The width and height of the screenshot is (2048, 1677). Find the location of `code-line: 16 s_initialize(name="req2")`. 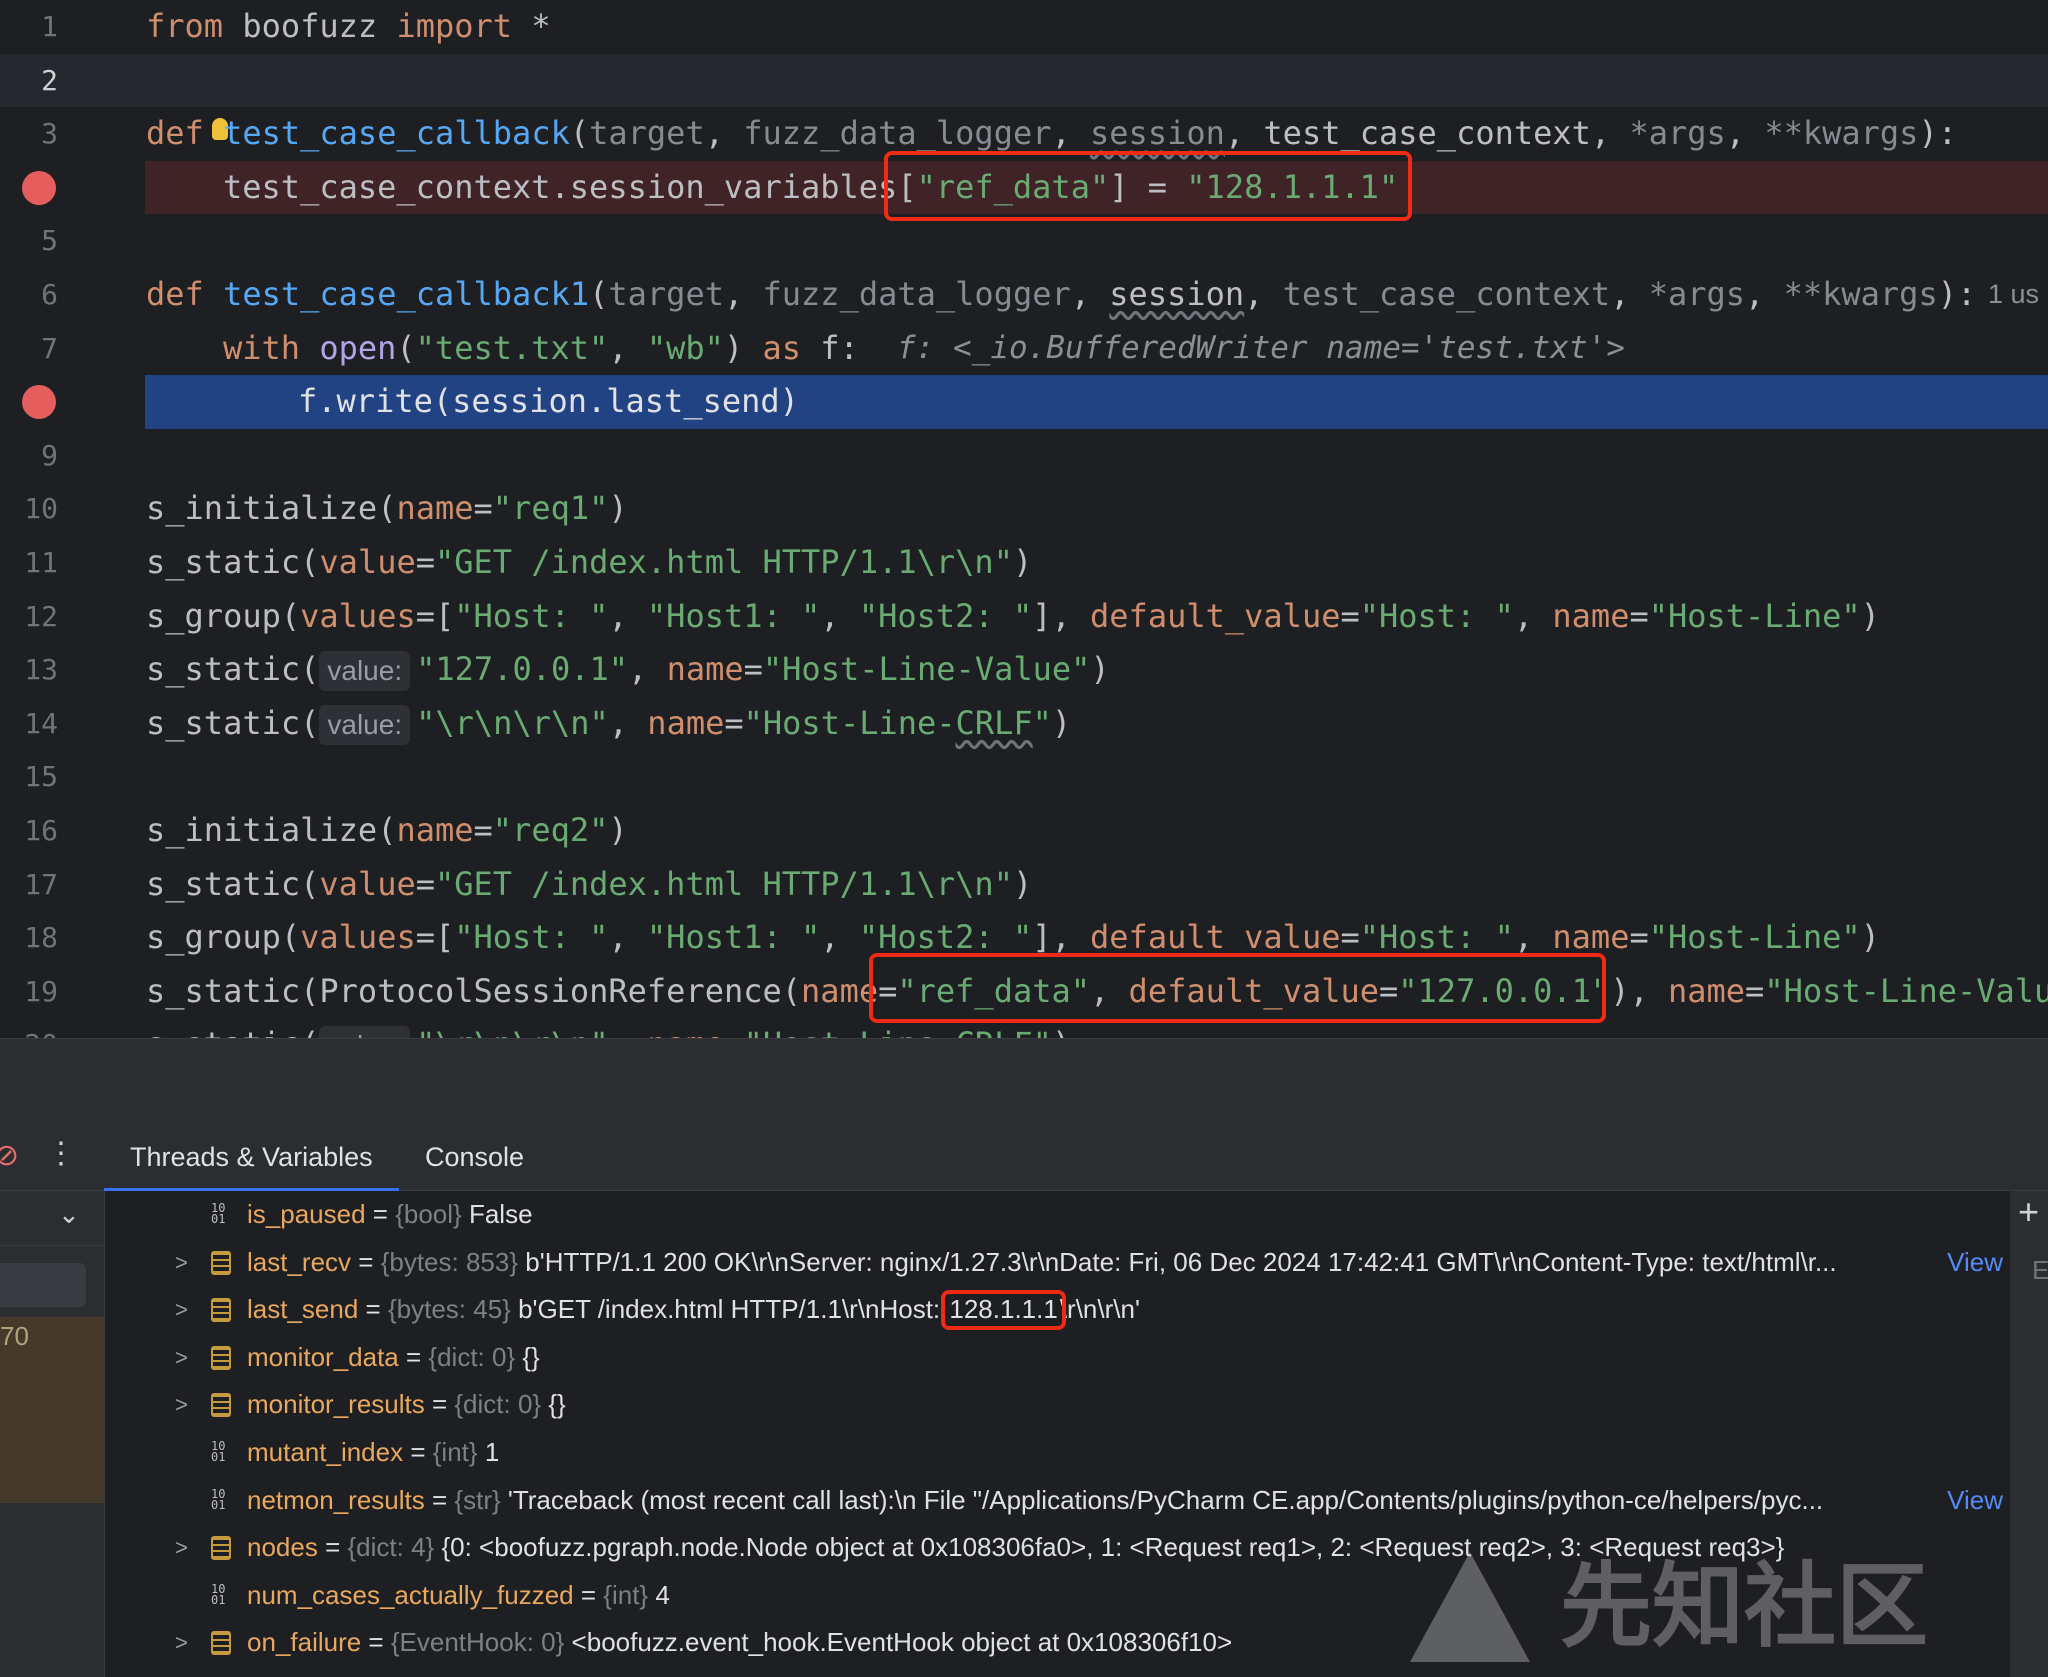

code-line: 16 s_initialize(name="req2") is located at coordinates (1024, 831).